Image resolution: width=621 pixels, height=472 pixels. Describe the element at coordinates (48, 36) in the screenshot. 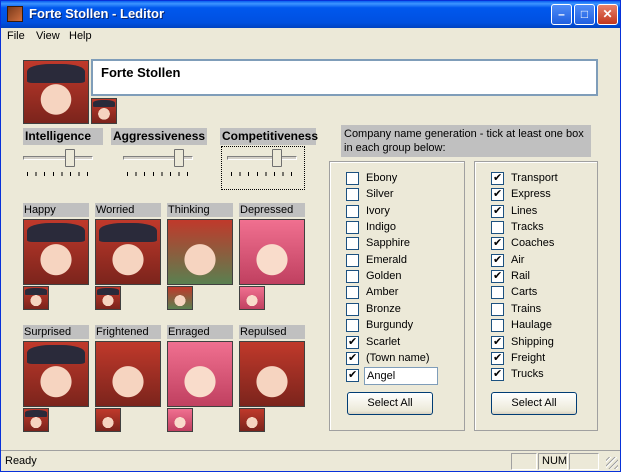

I see `menu-view: View` at that location.